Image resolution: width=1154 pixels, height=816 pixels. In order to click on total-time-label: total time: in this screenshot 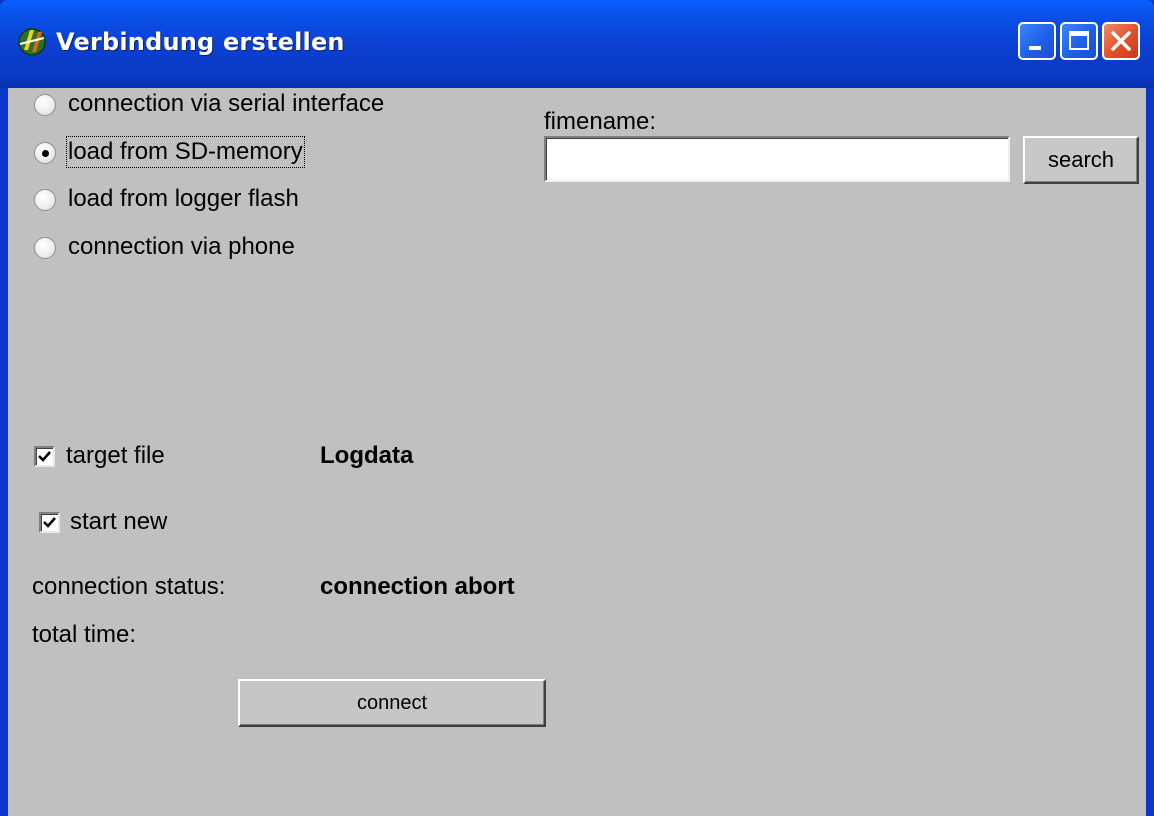, I will do `click(84, 634)`.